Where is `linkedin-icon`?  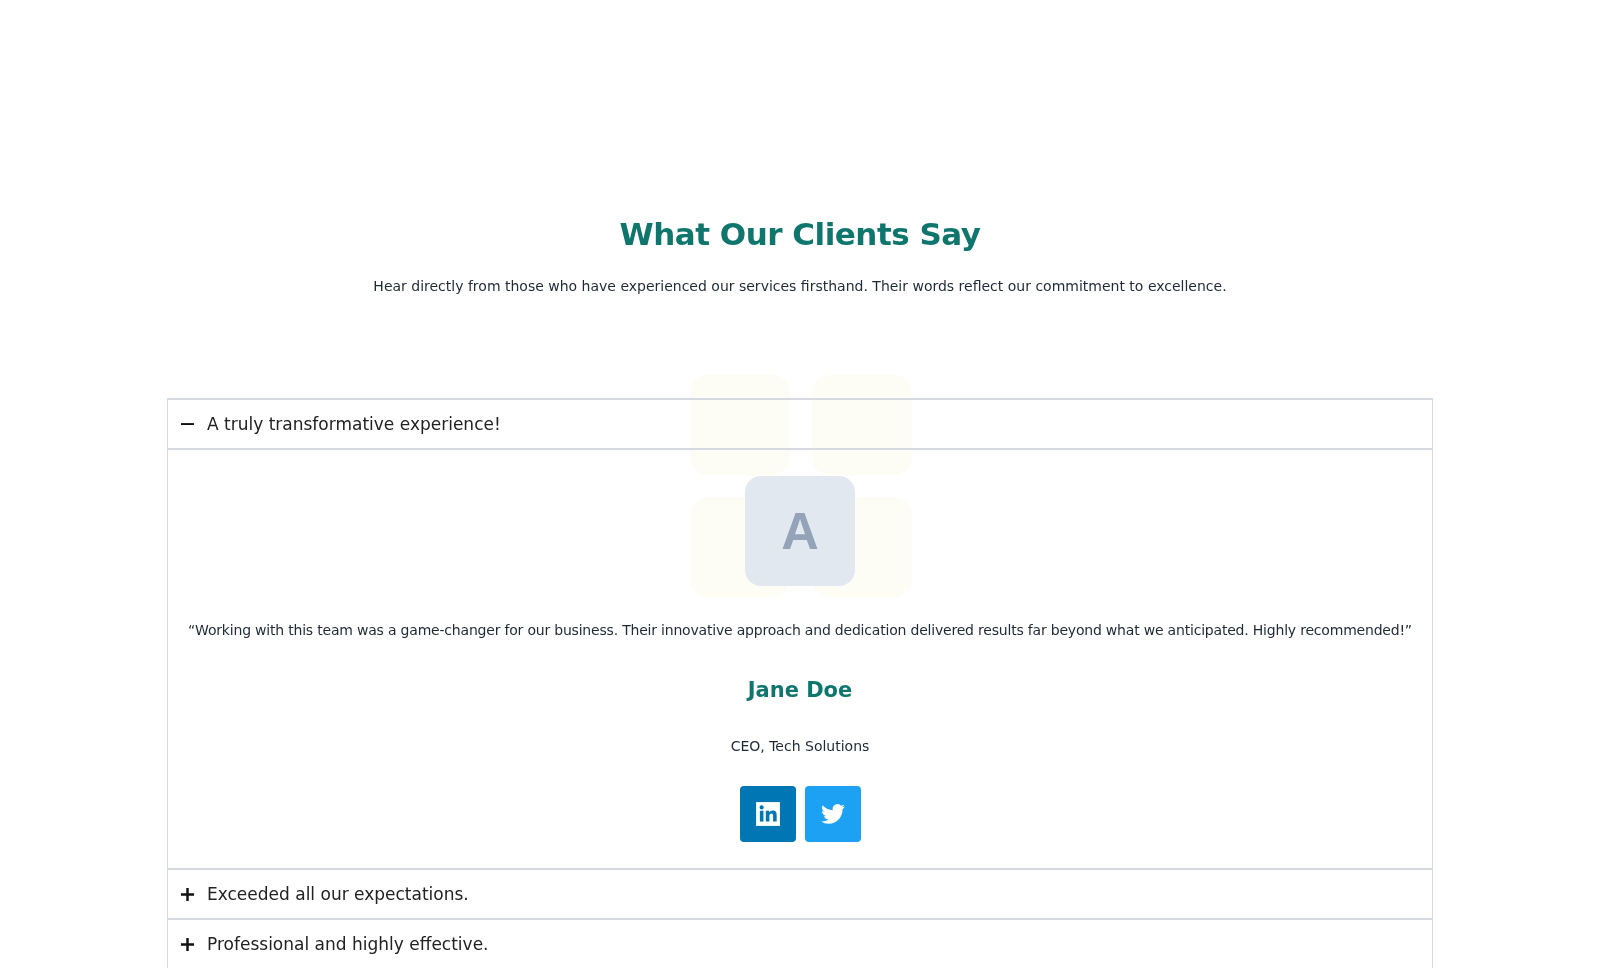
linkedin-icon is located at coordinates (767, 814).